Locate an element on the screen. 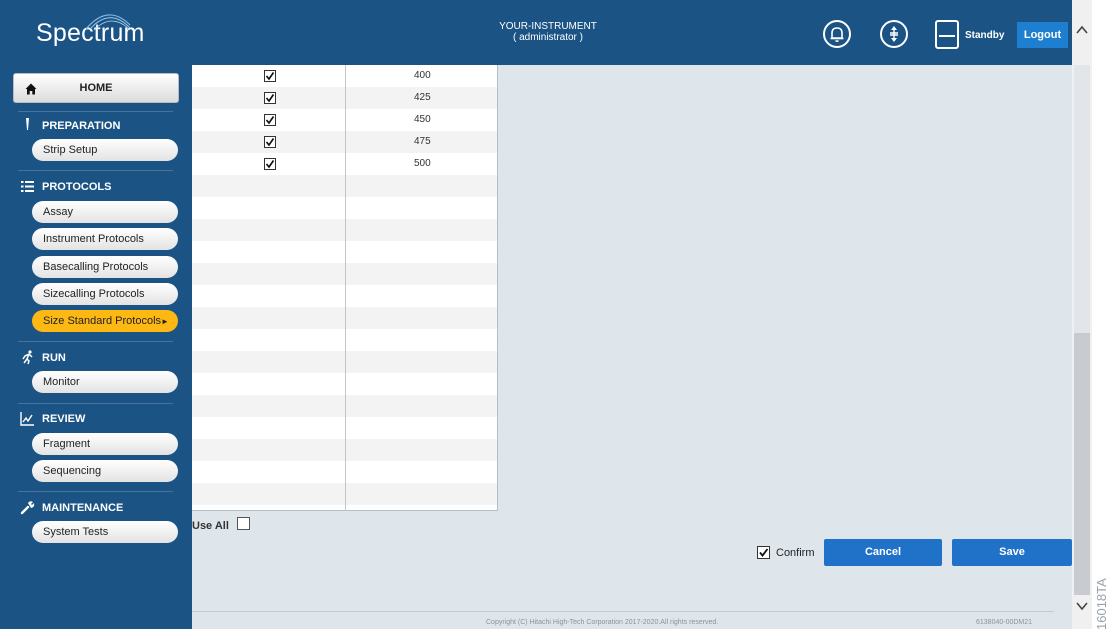 The width and height of the screenshot is (1118, 629). save-button: Save is located at coordinates (1012, 552).